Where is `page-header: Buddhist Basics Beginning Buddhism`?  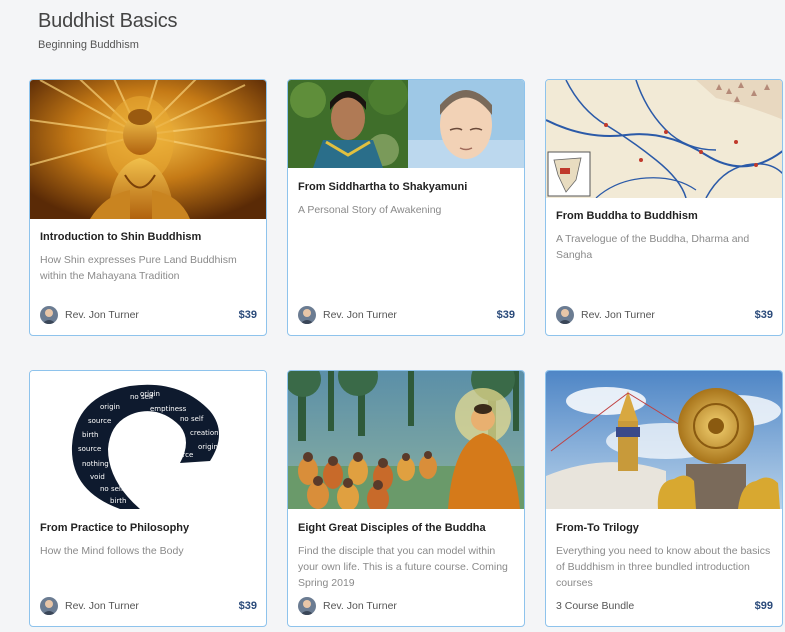
page-header: Buddhist Basics Beginning Buddhism is located at coordinates (107, 30).